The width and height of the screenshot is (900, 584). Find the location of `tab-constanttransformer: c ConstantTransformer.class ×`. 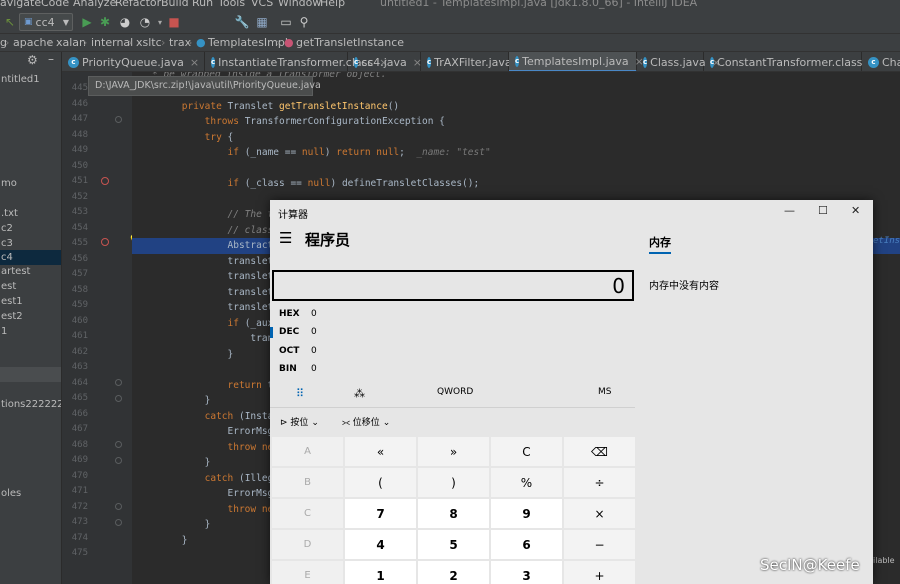

tab-constanttransformer: c ConstantTransformer.class × is located at coordinates (791, 61).